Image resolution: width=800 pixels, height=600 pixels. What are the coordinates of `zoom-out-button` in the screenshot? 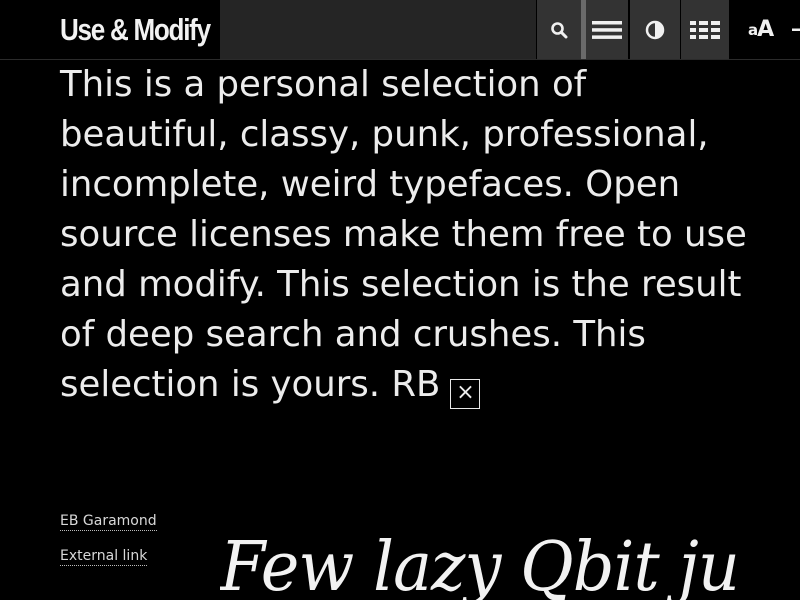 It's located at (794, 29).